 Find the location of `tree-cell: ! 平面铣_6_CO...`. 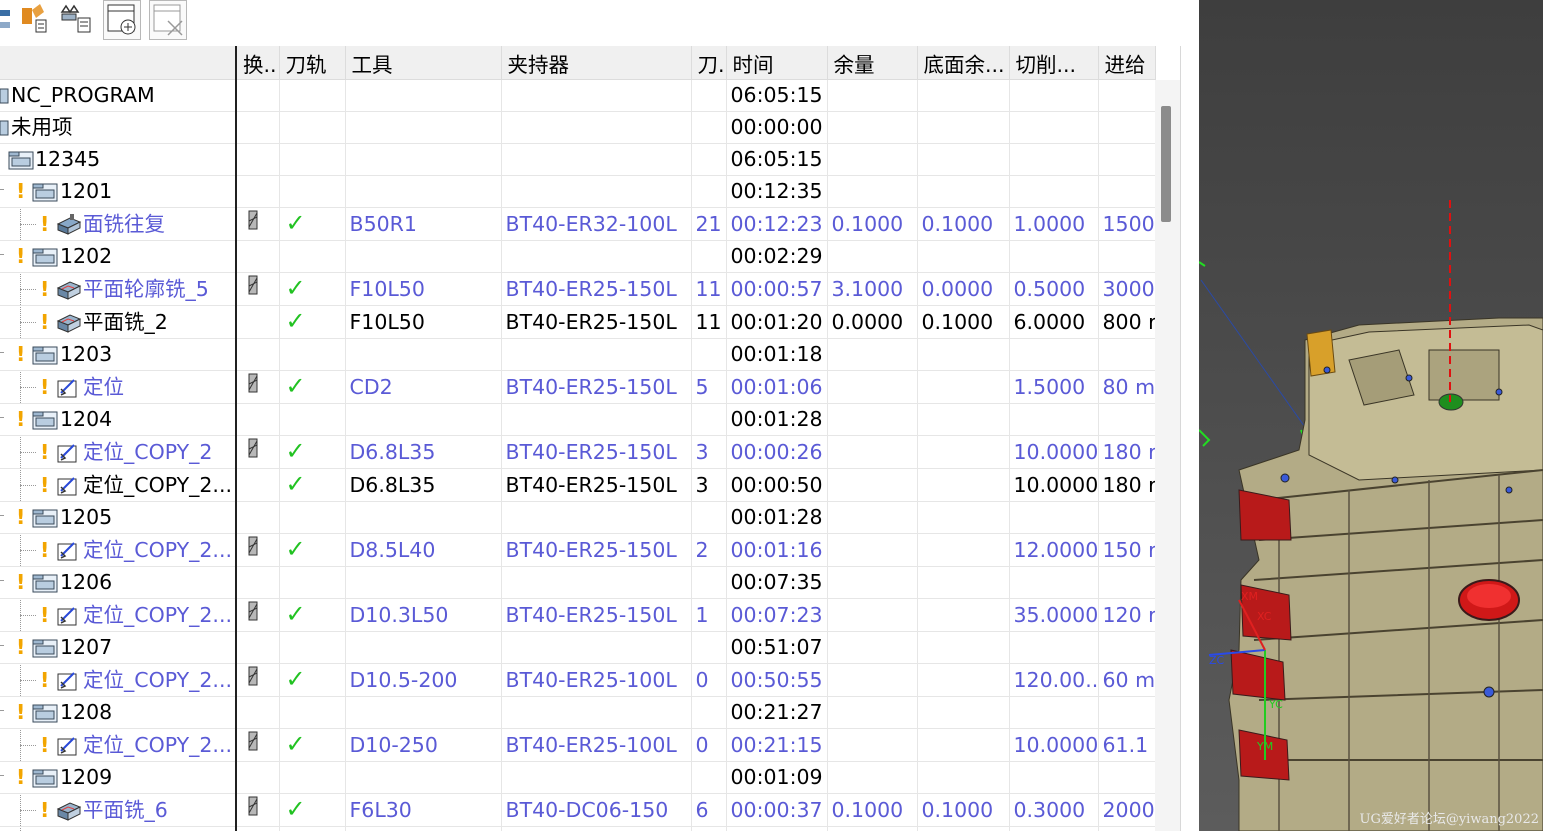

tree-cell: ! 平面铣_6_CO... is located at coordinates (118, 828).